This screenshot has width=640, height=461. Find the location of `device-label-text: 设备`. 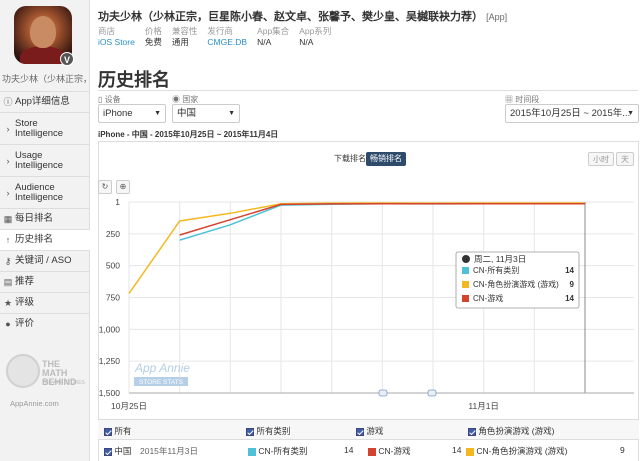

device-label-text: 设备 is located at coordinates (112, 99).